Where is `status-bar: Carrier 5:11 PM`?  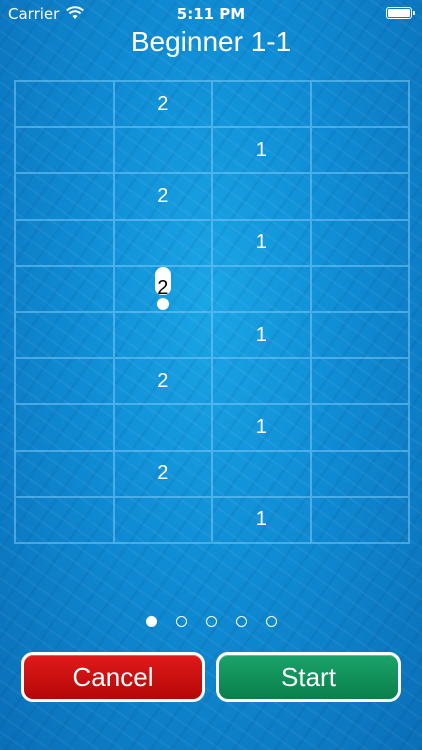
status-bar: Carrier 5:11 PM is located at coordinates (211, 14).